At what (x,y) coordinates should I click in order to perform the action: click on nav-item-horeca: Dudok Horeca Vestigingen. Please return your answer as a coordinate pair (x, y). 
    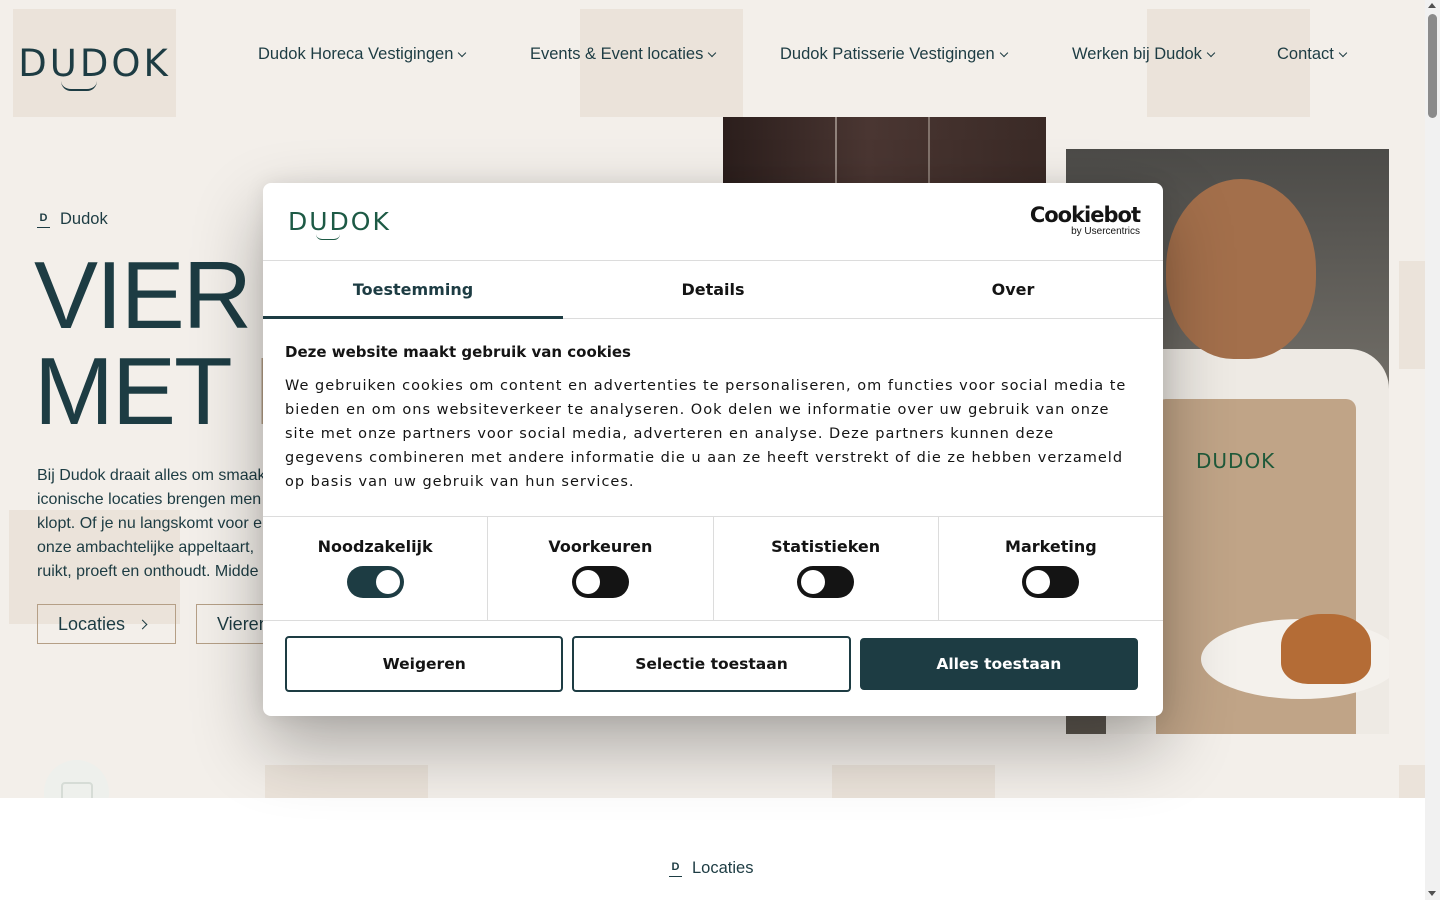
    Looking at the image, I should click on (362, 54).